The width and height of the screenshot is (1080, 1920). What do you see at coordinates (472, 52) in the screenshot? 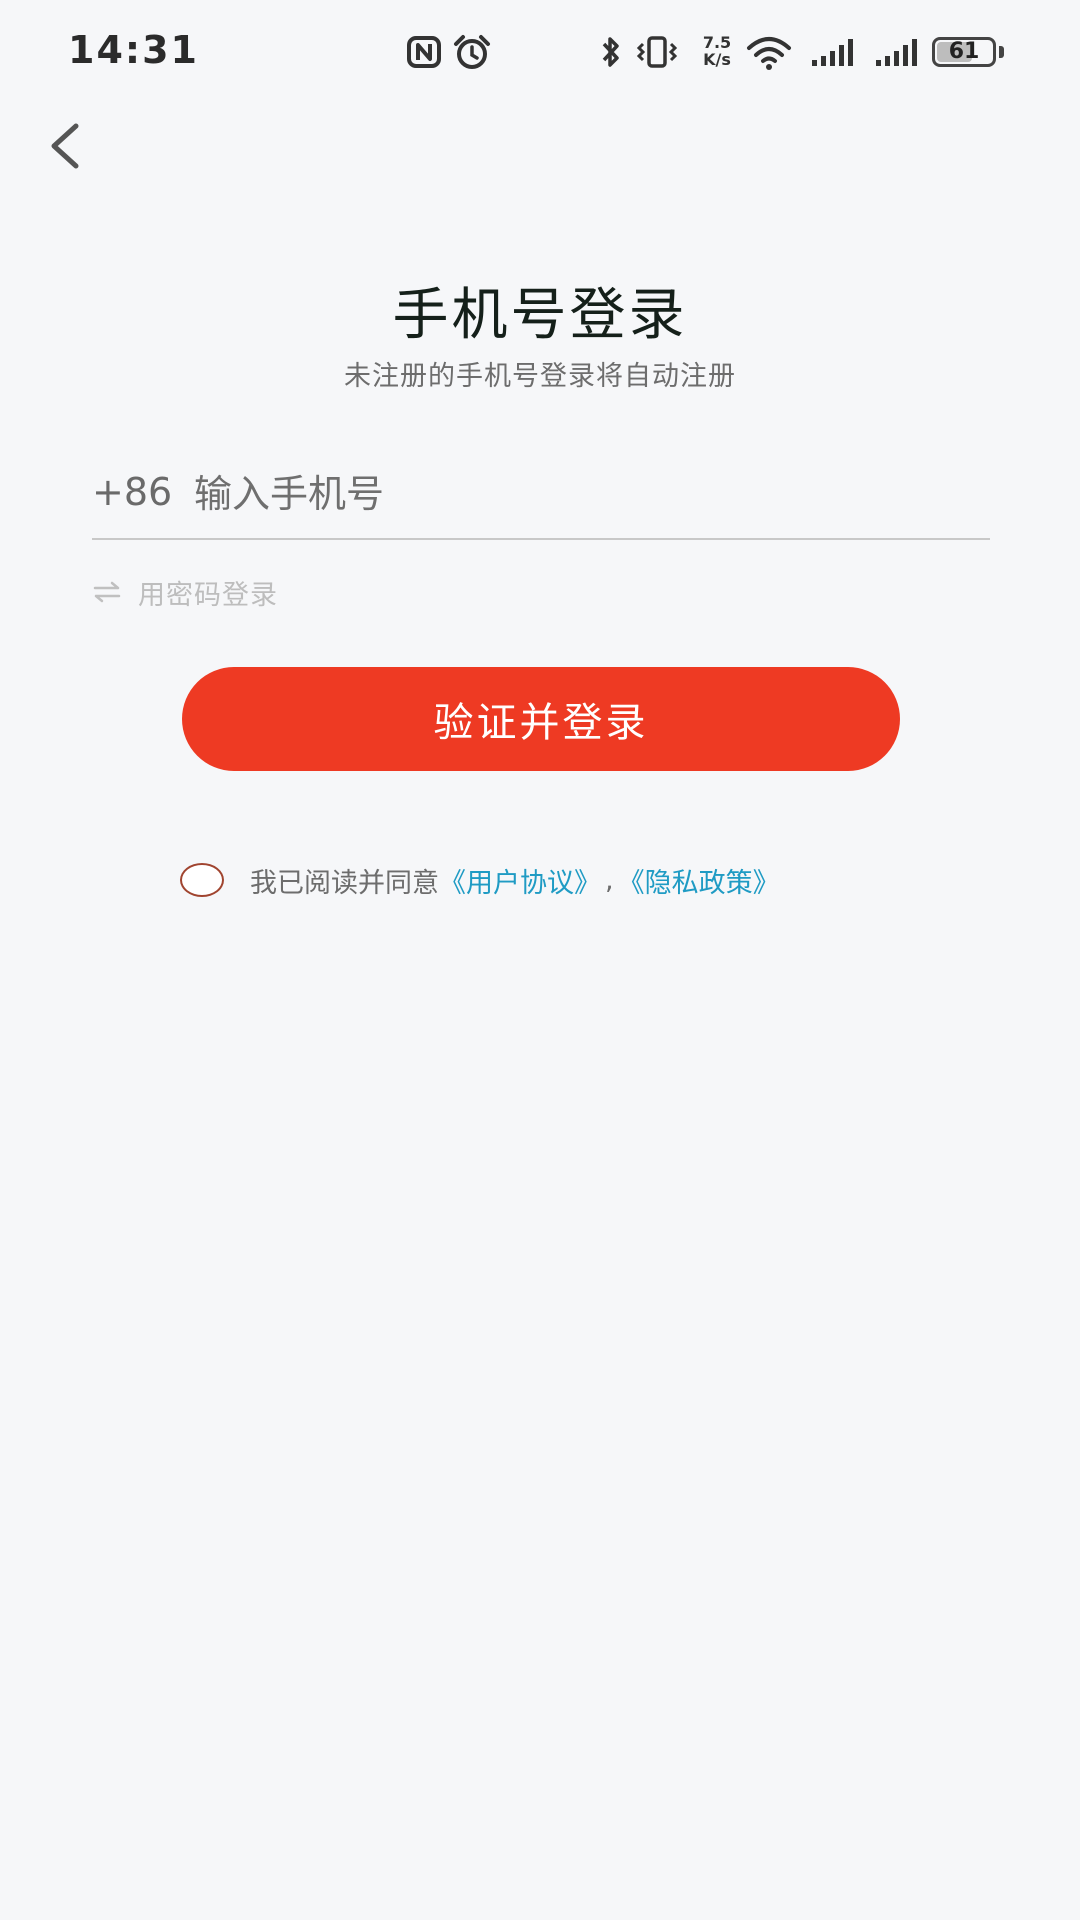
I see `alarm-icon` at bounding box center [472, 52].